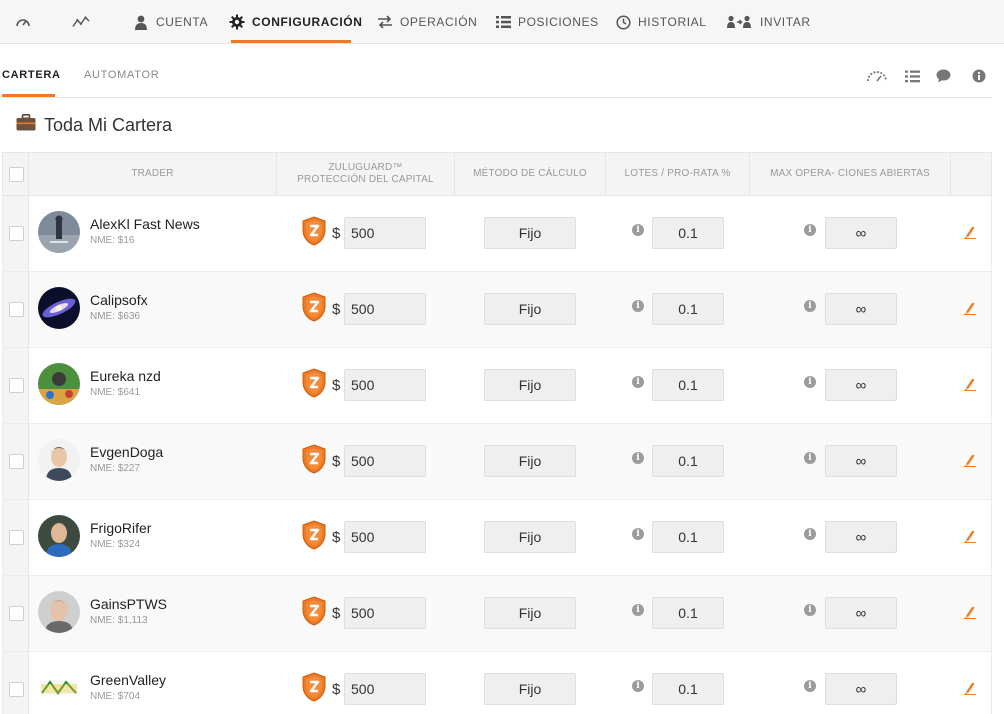 Image resolution: width=1004 pixels, height=714 pixels. Describe the element at coordinates (115, 544) in the screenshot. I see `trader-nme: NME: $324` at that location.